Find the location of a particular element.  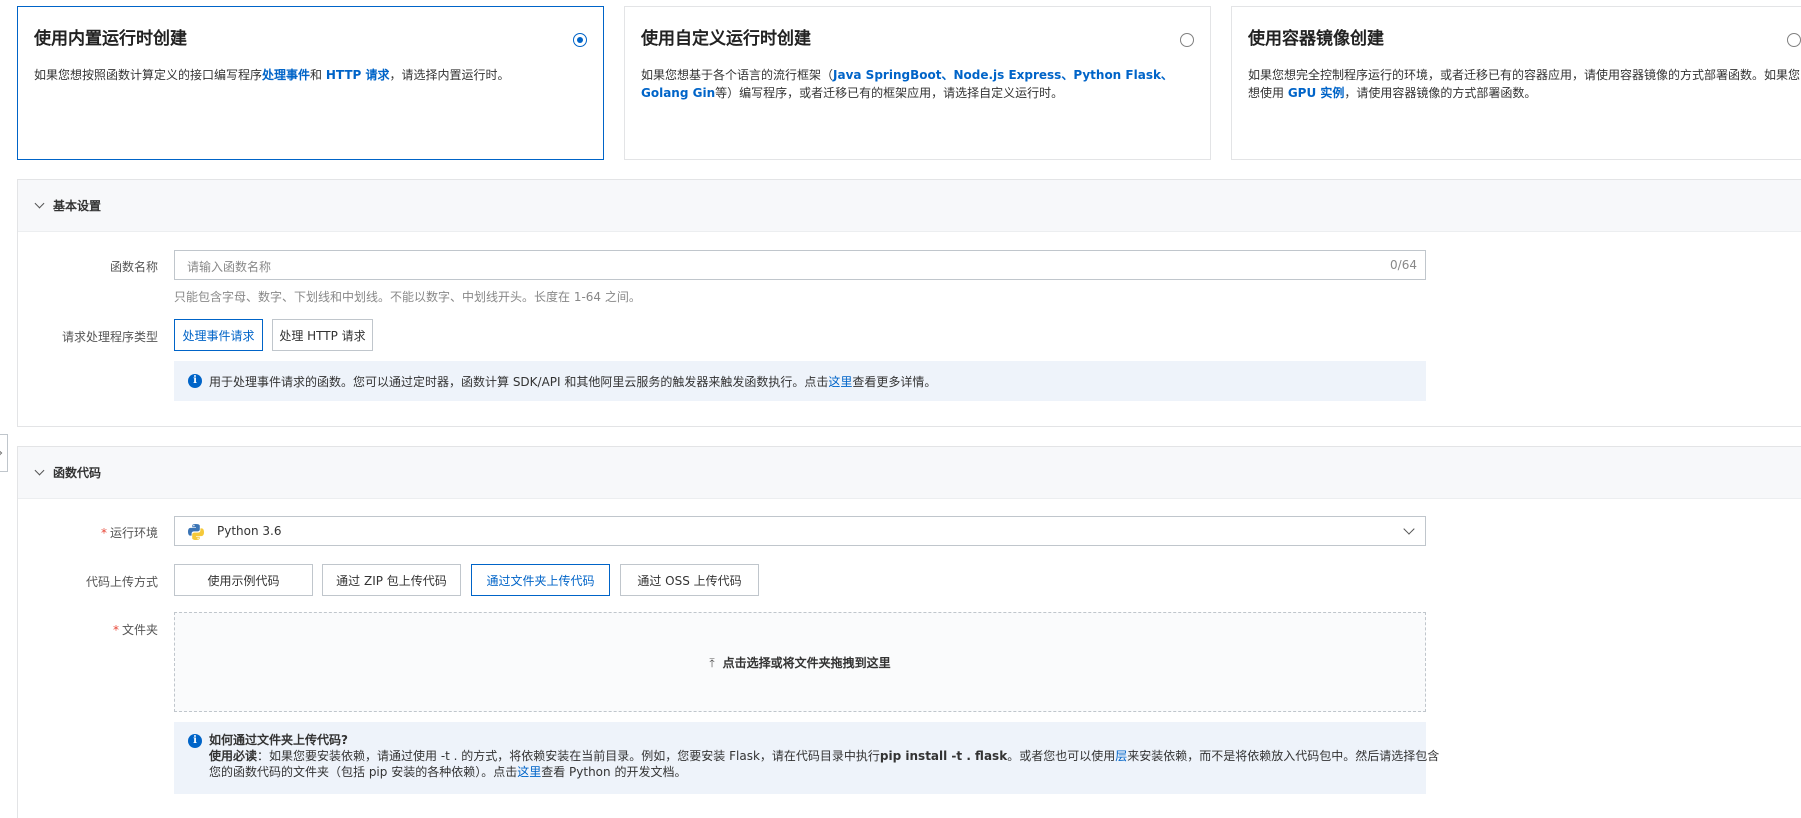

folder-dropzone: ⤒ 点击选择或将文件夹拖拽到这里 is located at coordinates (800, 662).